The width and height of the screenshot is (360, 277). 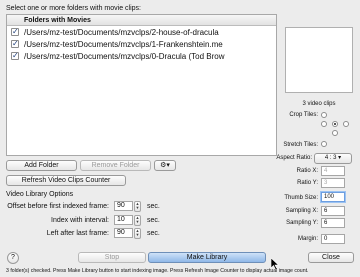 I want to click on interval-field: 10, so click(x=123, y=220).